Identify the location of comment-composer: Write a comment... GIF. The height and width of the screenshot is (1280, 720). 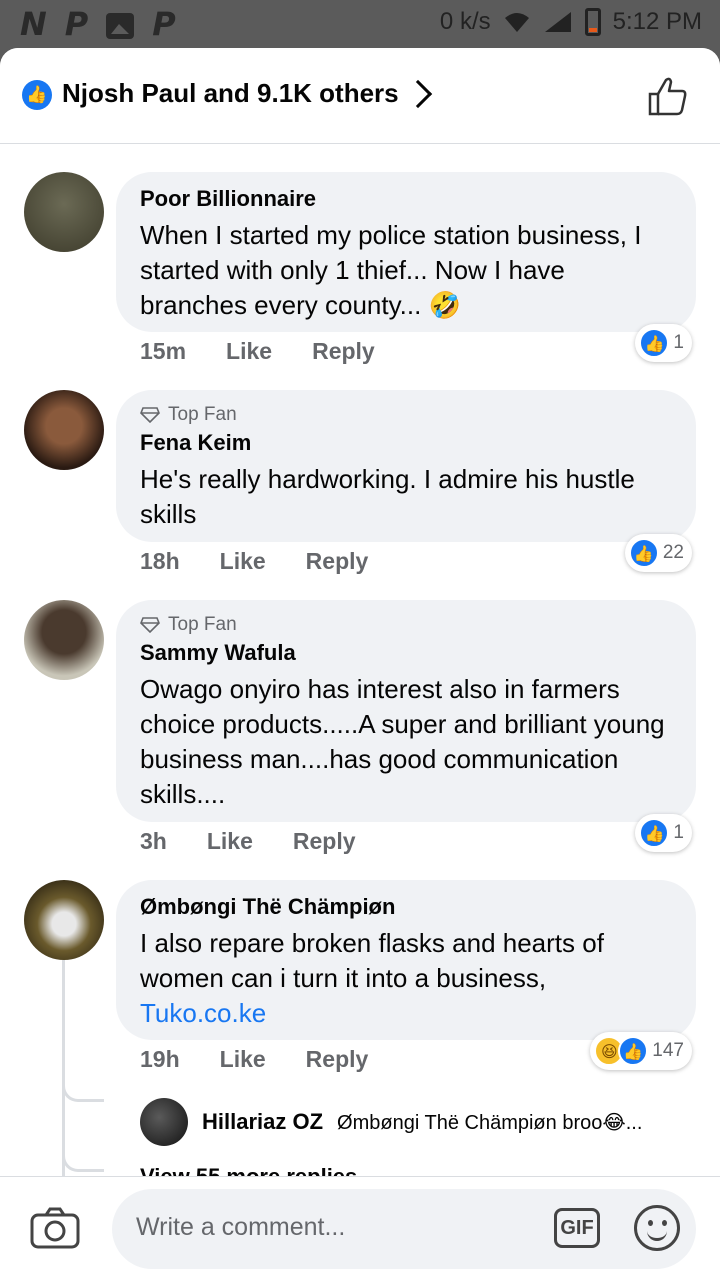
(360, 1228).